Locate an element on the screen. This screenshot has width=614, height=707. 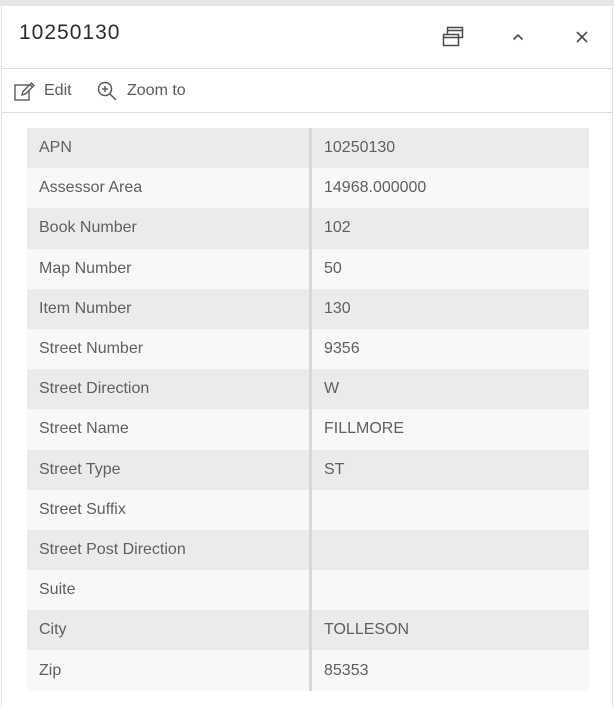
field-name: Street Suffix is located at coordinates (169, 509).